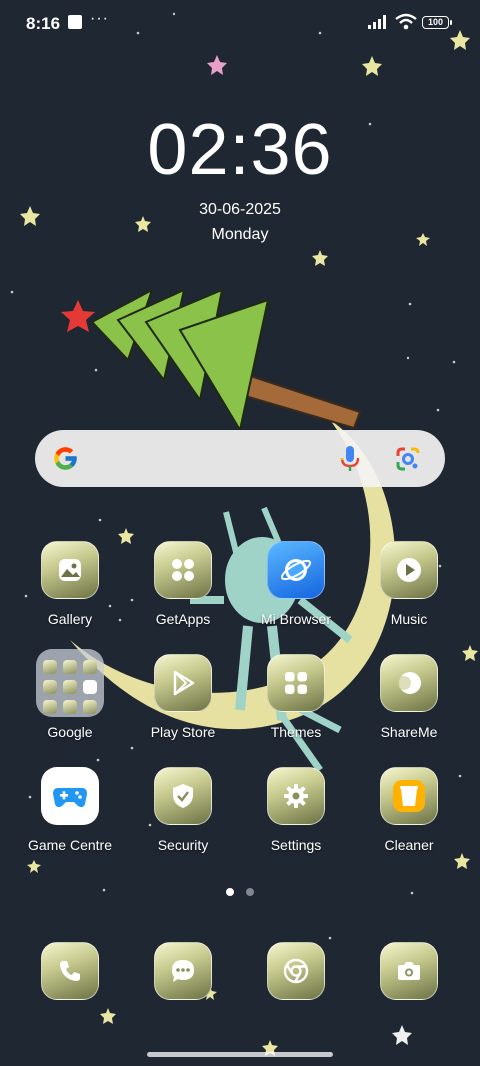  I want to click on security-icon, so click(183, 796).